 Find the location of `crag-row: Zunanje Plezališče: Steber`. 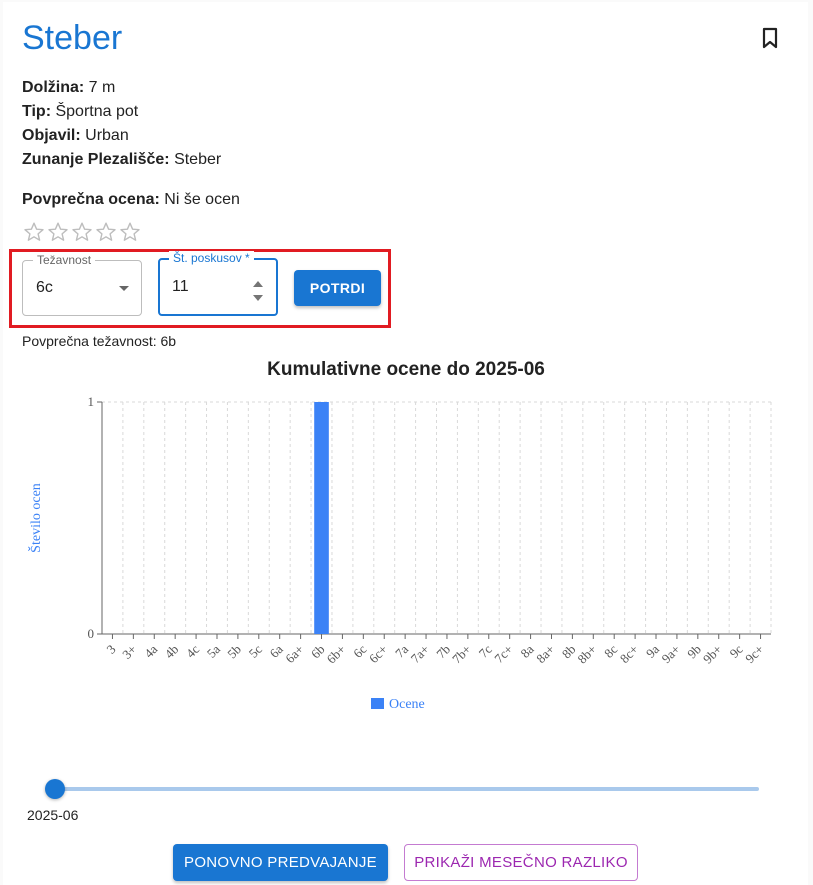

crag-row: Zunanje Plezališče: Steber is located at coordinates (121, 160).